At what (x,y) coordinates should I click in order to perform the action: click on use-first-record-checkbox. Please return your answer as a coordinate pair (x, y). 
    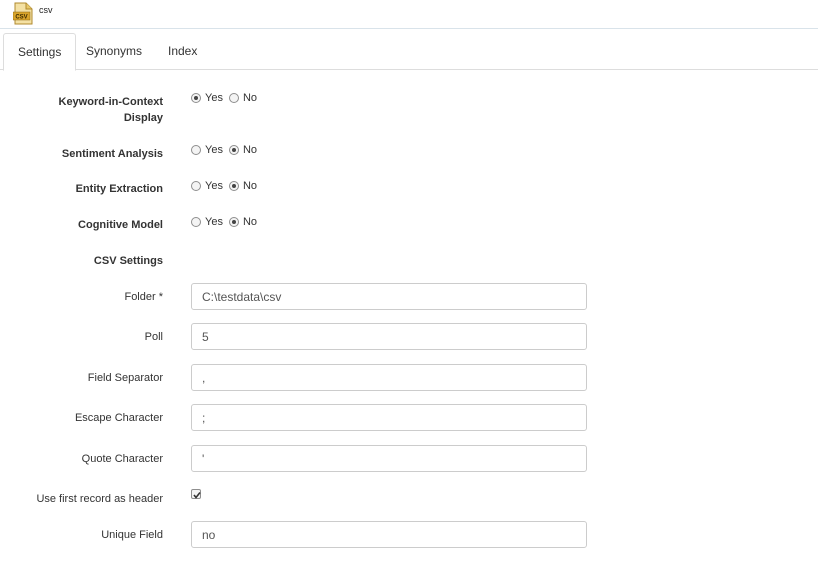
    Looking at the image, I should click on (196, 494).